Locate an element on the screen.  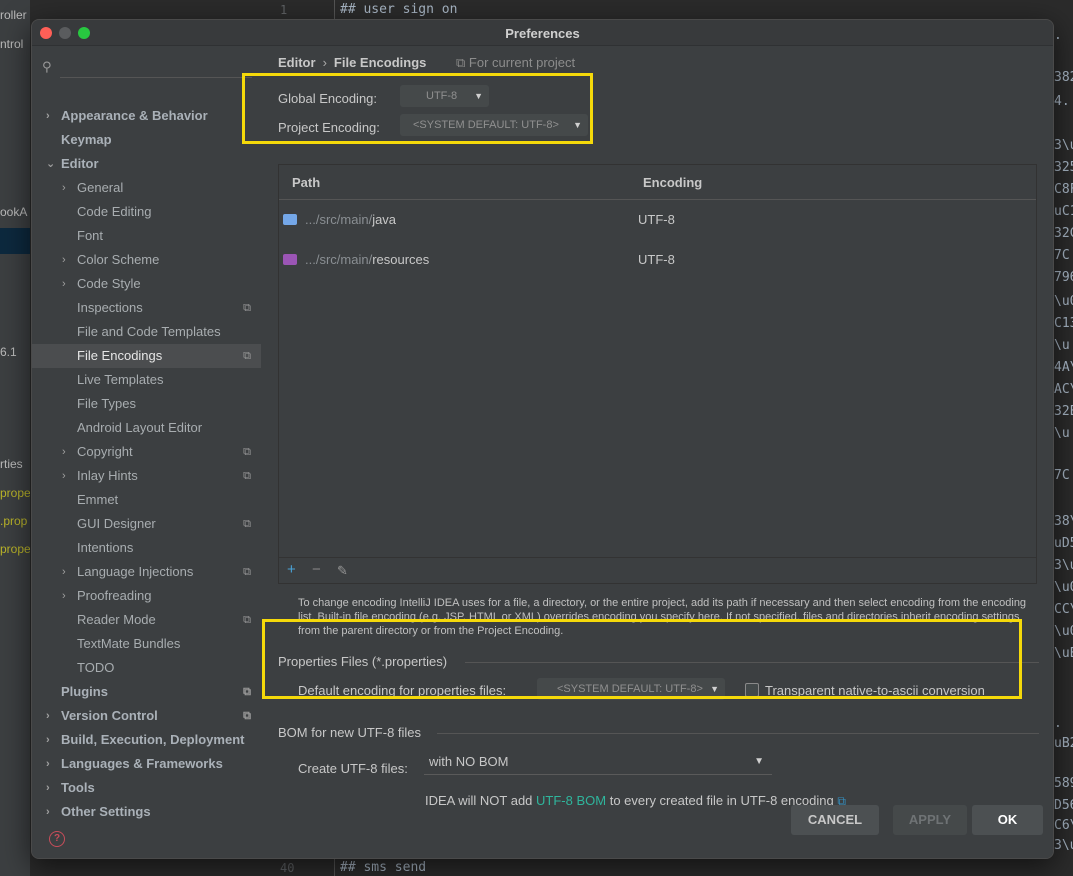
sidebar-item-gui-designer: GUI Designer ⧉ is located at coordinates (146, 524).